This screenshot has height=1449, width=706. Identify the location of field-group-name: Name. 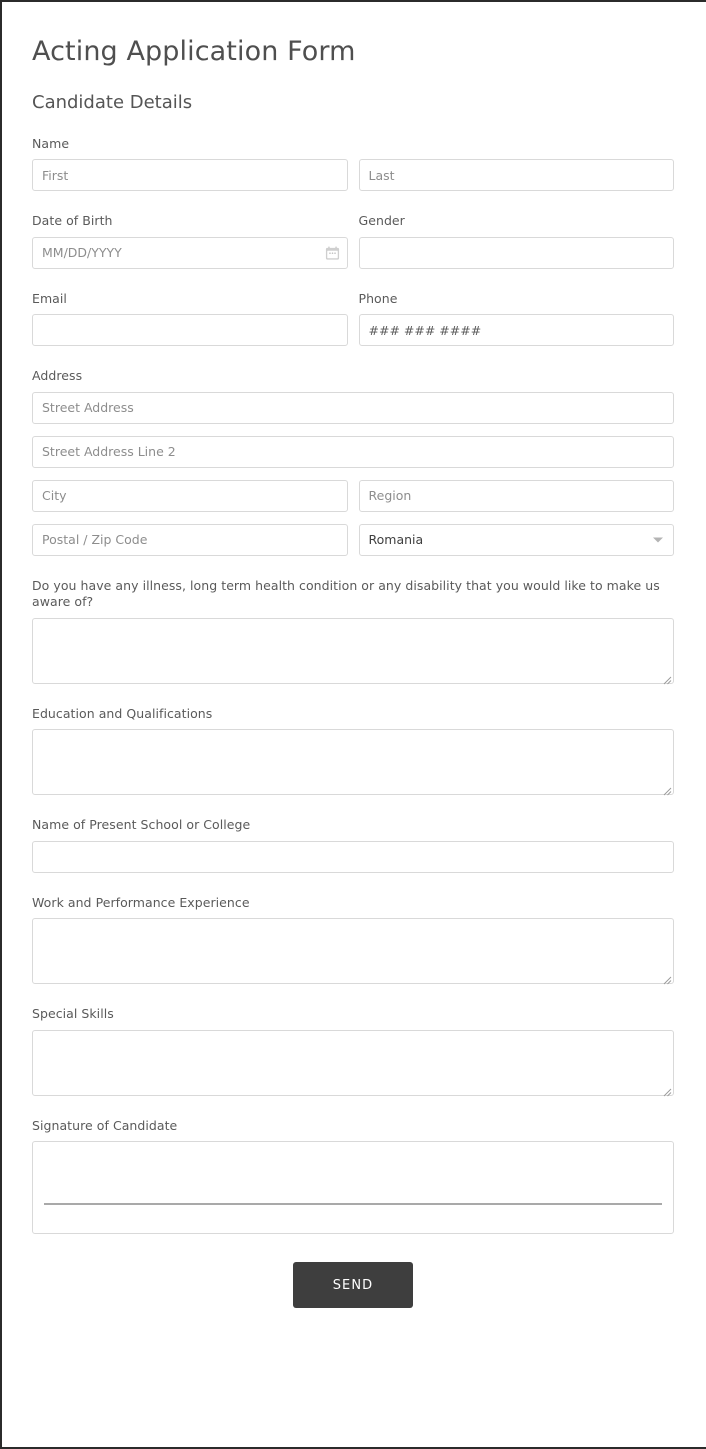
(353, 164).